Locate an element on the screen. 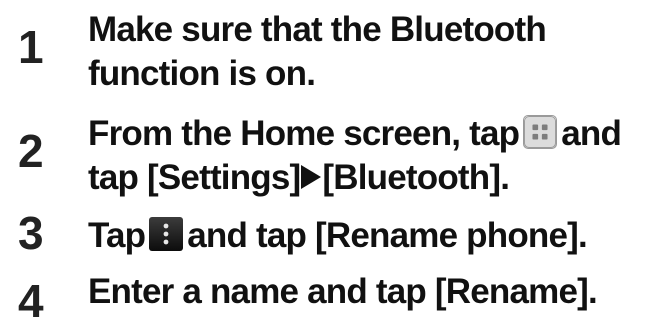  step-text-segment: From the Home screen, tap is located at coordinates (304, 133).